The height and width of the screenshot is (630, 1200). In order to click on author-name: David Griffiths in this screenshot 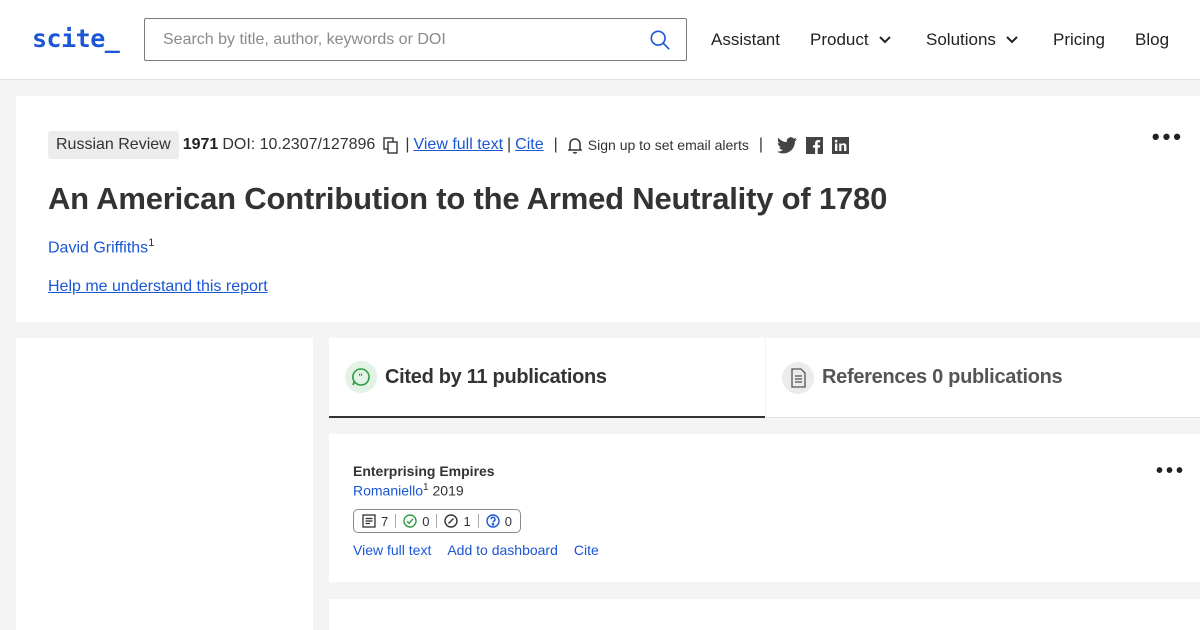, I will do `click(98, 247)`.